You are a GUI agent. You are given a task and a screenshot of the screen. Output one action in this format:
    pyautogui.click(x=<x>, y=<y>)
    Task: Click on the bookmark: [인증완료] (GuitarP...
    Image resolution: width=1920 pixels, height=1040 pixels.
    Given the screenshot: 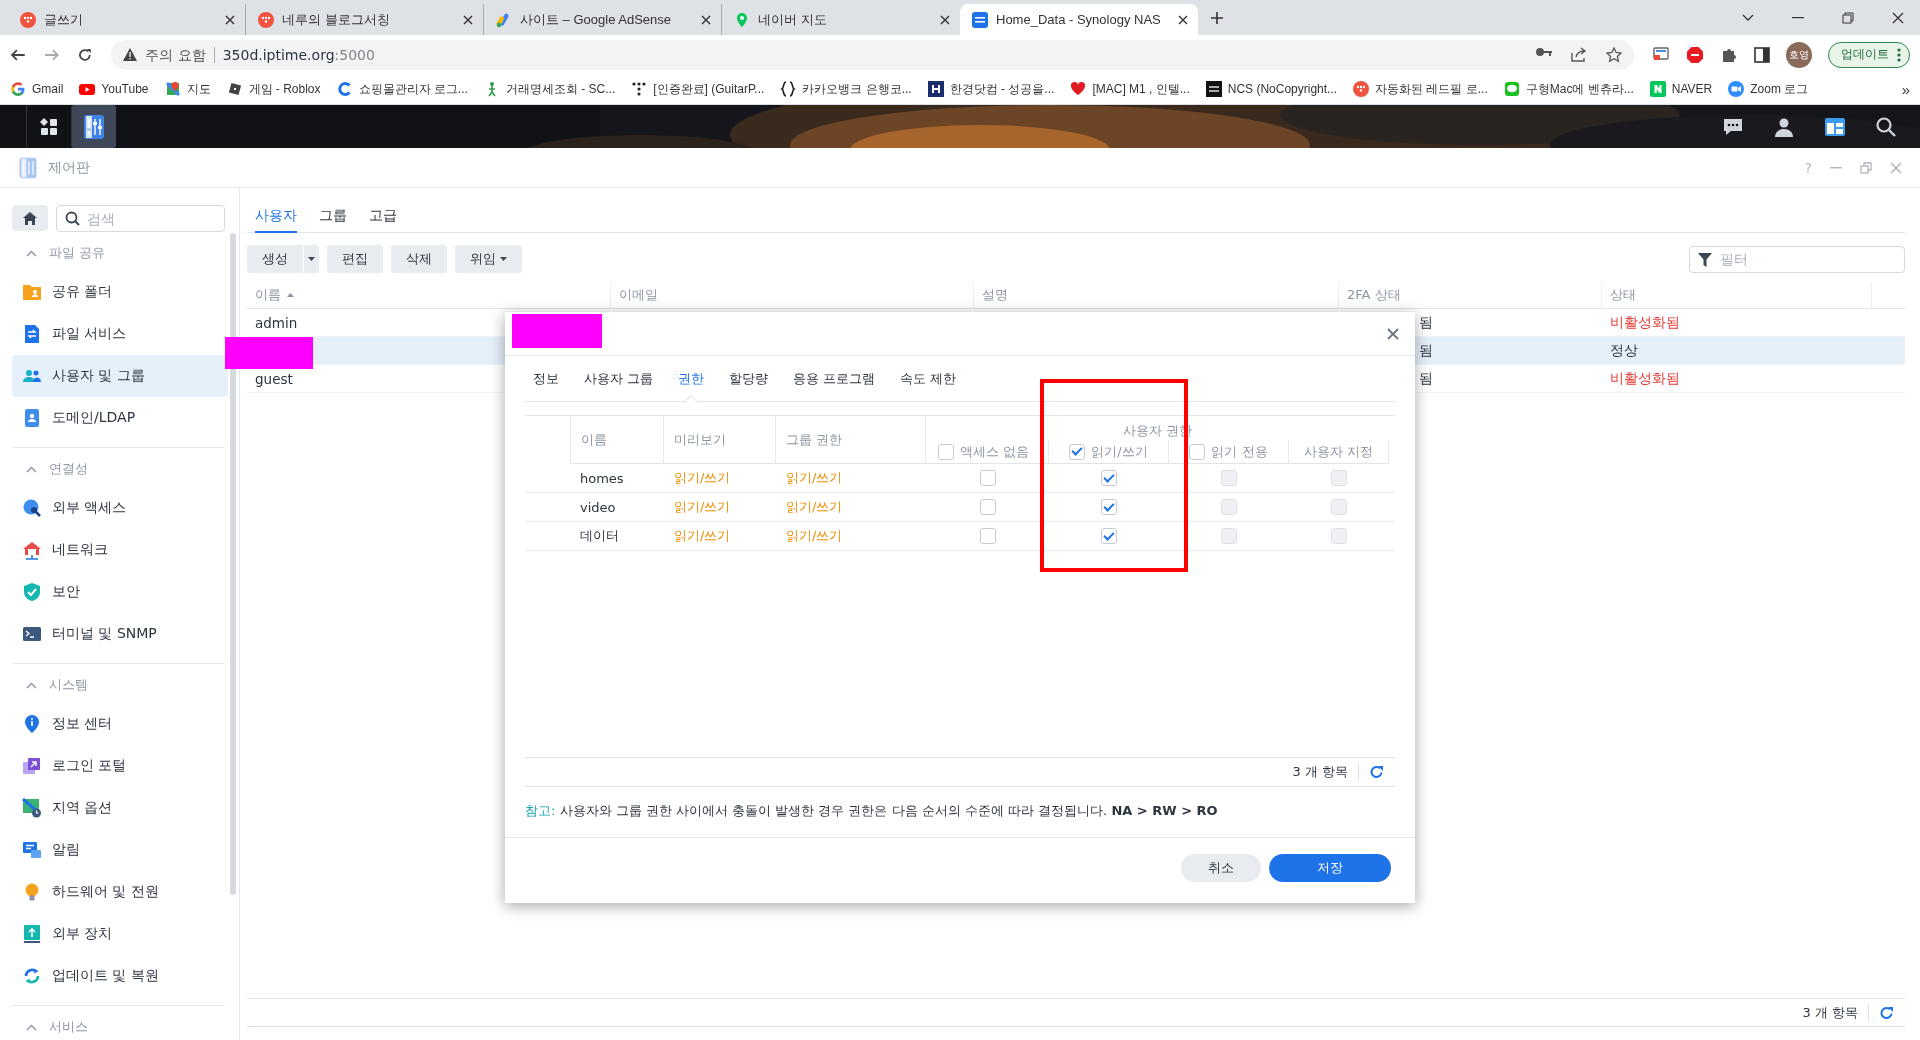 What is the action you would take?
    pyautogui.click(x=698, y=89)
    